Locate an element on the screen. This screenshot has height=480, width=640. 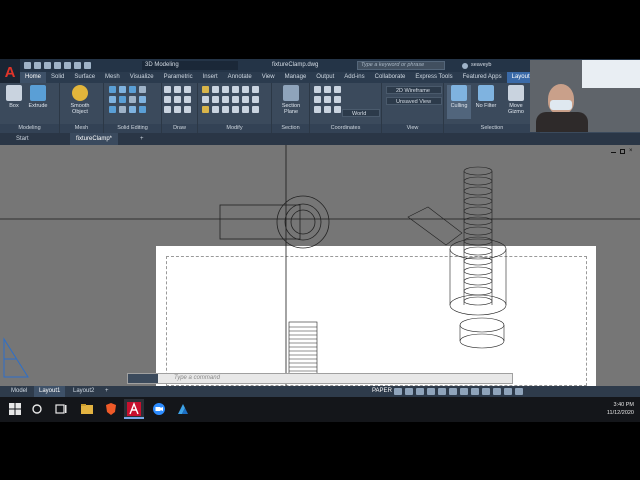
undo-icon is located at coordinates (77, 65).